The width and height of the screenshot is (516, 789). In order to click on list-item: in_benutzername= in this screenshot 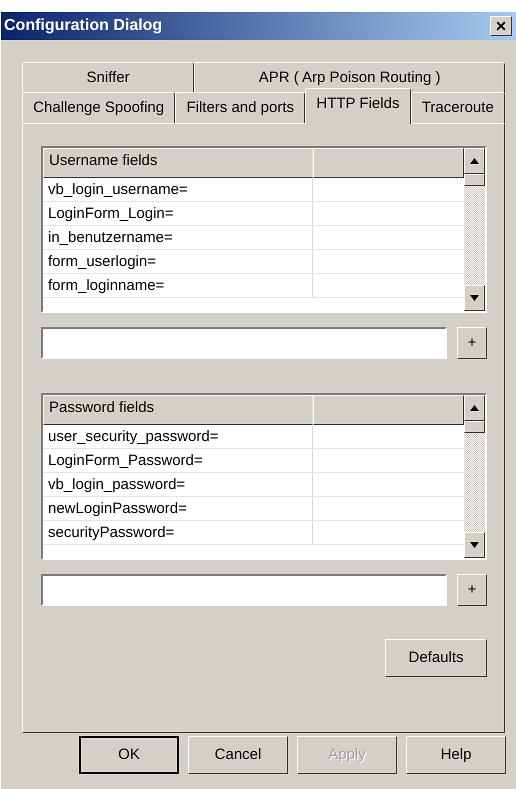, I will do `click(178, 237)`.